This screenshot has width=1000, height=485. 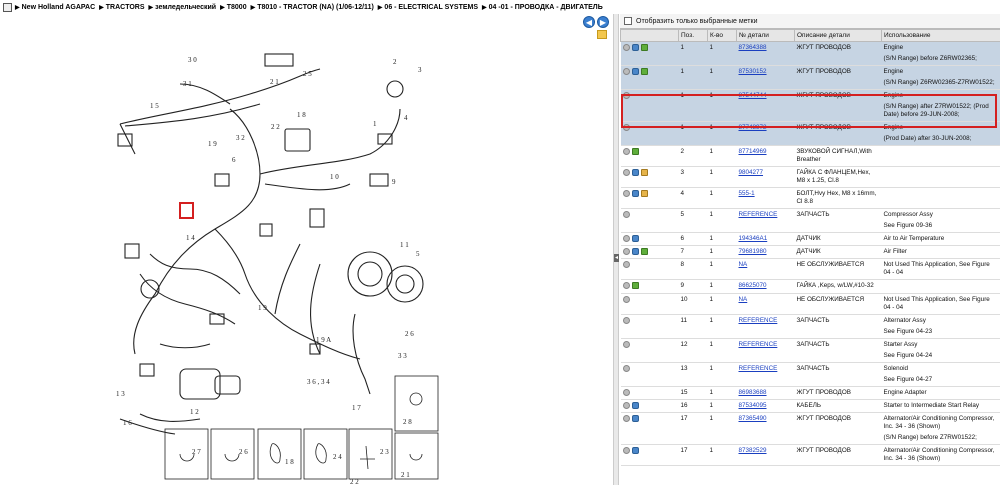 I want to click on part-number-link: 86983688, so click(x=753, y=392).